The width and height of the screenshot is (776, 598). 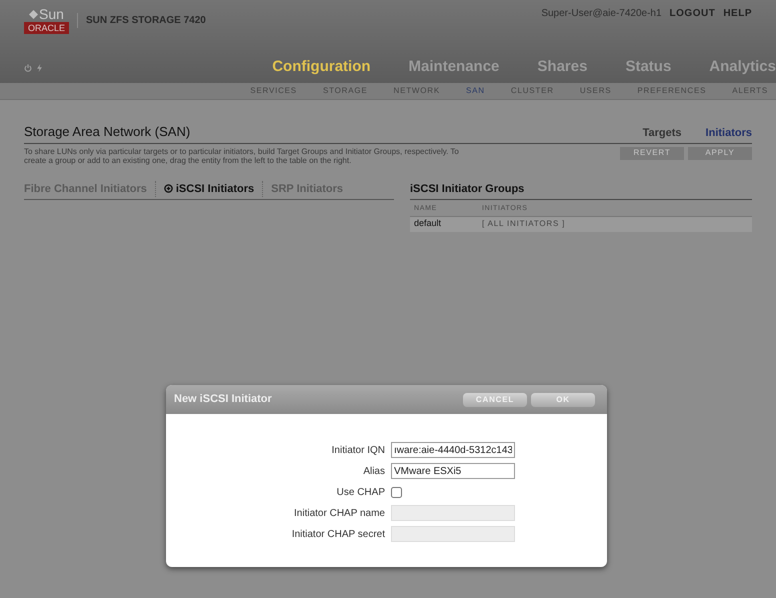 What do you see at coordinates (581, 224) in the screenshot?
I see `group-row: default [ ALL INITIATORS ]` at bounding box center [581, 224].